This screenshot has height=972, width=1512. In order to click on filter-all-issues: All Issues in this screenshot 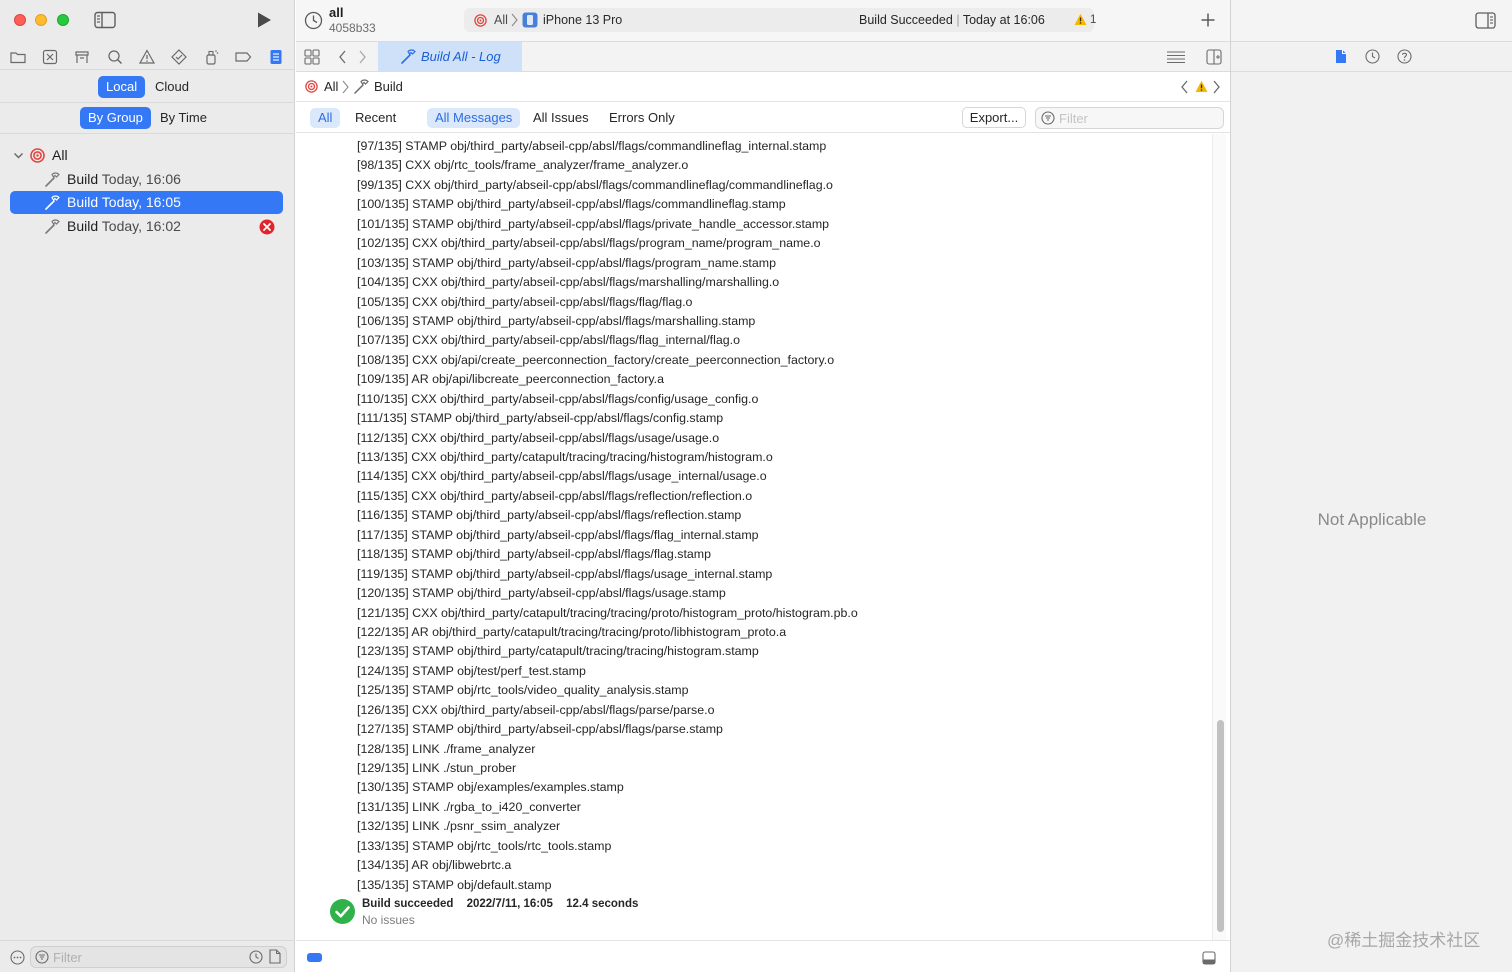, I will do `click(561, 118)`.